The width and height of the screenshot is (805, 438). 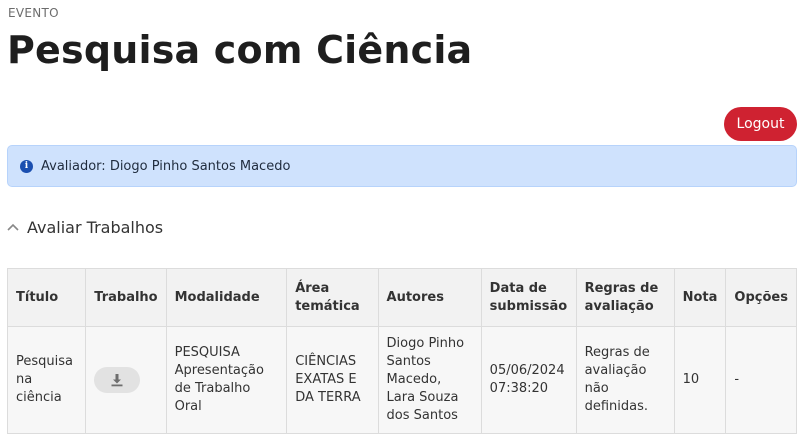 I want to click on col-header-autores: Autores, so click(x=429, y=297).